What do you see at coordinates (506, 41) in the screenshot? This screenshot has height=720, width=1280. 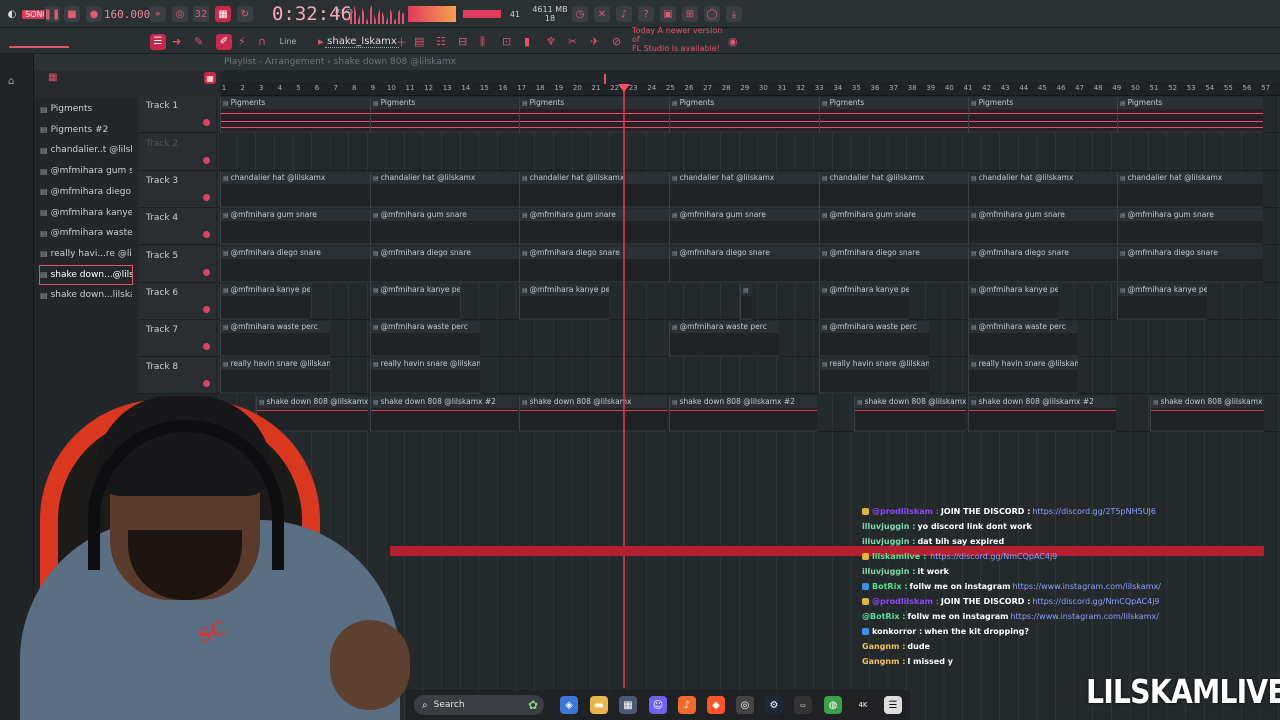 I see `browser-icon: ⊡` at bounding box center [506, 41].